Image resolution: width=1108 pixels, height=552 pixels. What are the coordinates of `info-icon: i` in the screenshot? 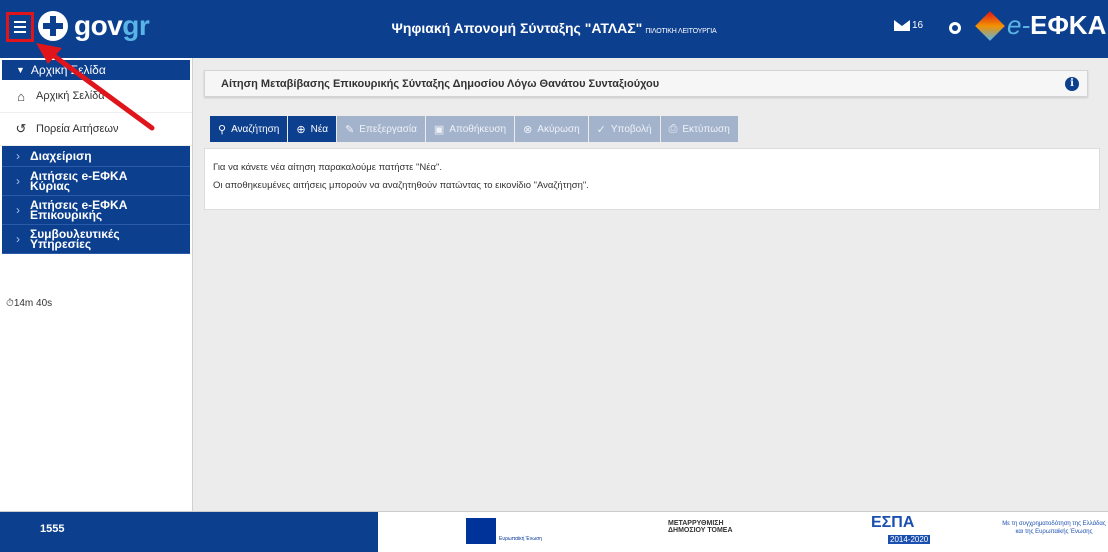 It's located at (1072, 84).